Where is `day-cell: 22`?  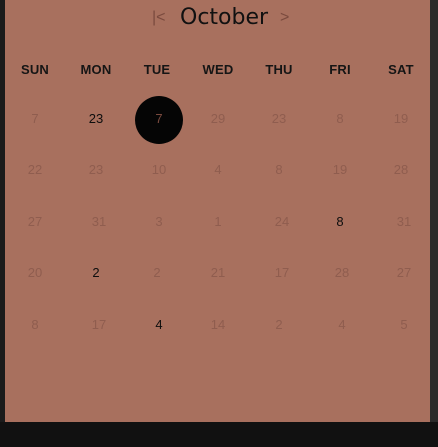
day-cell: 22 is located at coordinates (35, 170).